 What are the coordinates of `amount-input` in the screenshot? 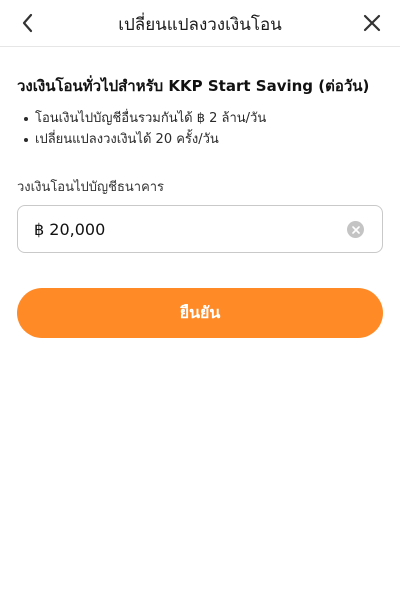 It's located at (174, 229).